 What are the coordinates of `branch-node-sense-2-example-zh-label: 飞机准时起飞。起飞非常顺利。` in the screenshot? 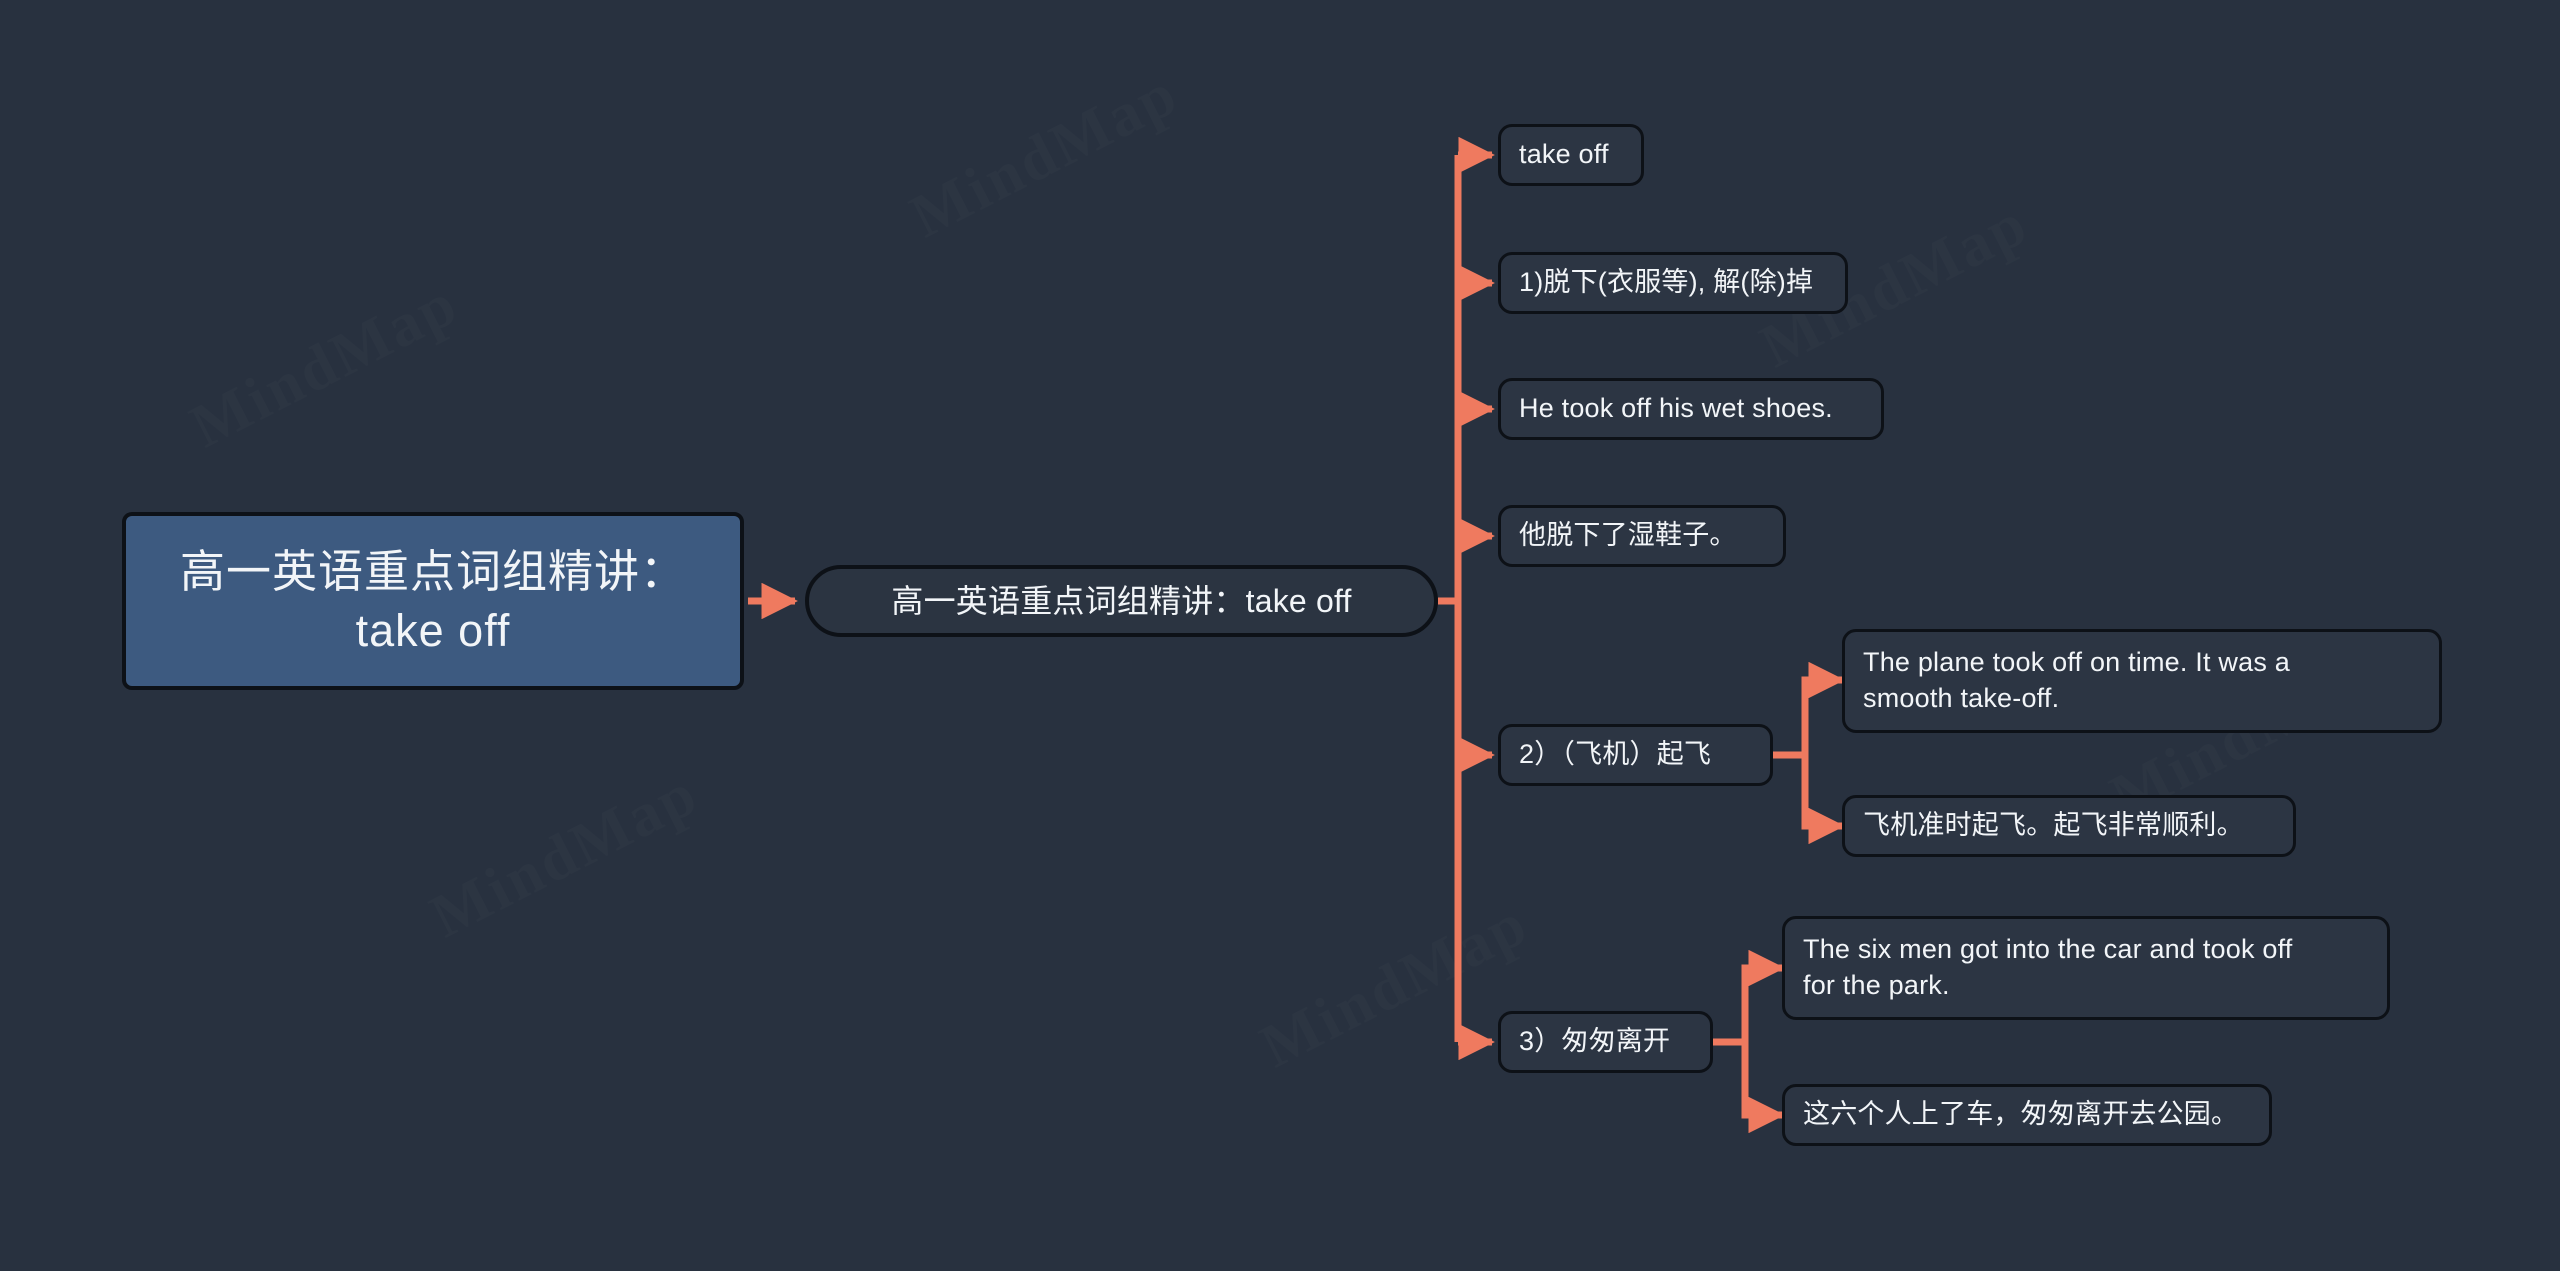 It's located at (2053, 825).